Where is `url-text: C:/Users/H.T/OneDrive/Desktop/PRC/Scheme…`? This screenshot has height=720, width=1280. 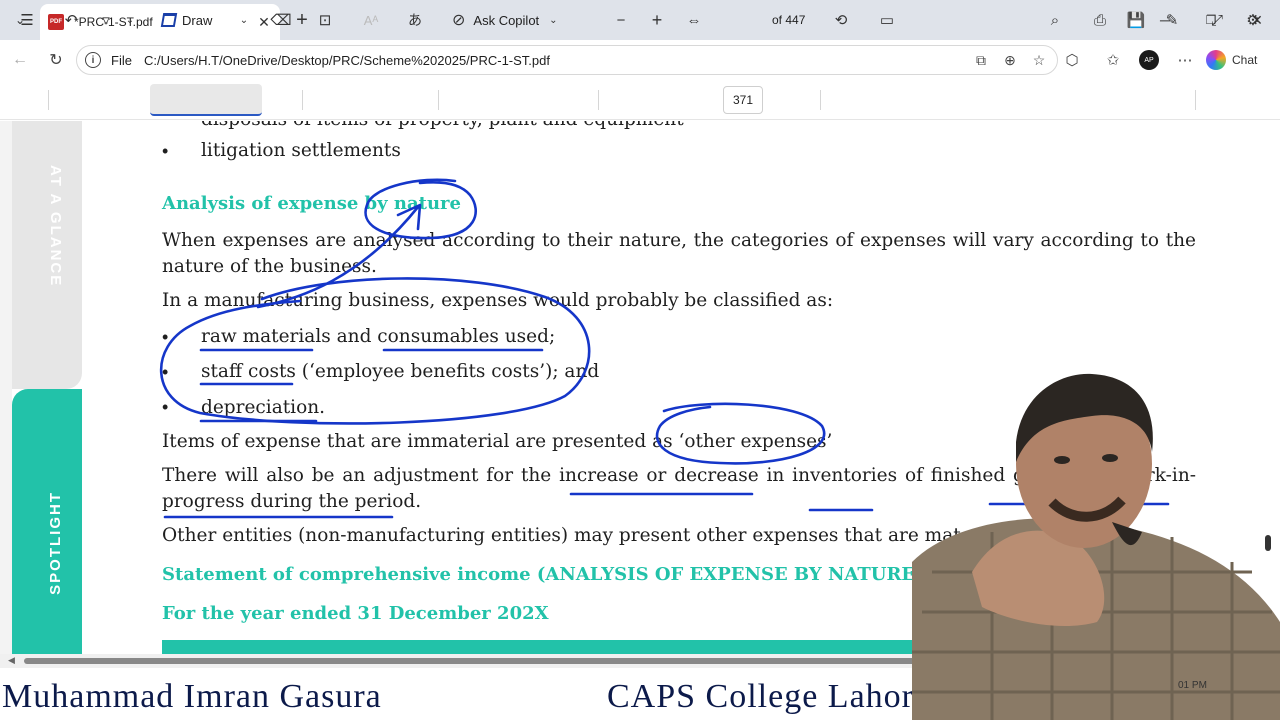
url-text: C:/Users/H.T/OneDrive/Desktop/PRC/Scheme… is located at coordinates (553, 60).